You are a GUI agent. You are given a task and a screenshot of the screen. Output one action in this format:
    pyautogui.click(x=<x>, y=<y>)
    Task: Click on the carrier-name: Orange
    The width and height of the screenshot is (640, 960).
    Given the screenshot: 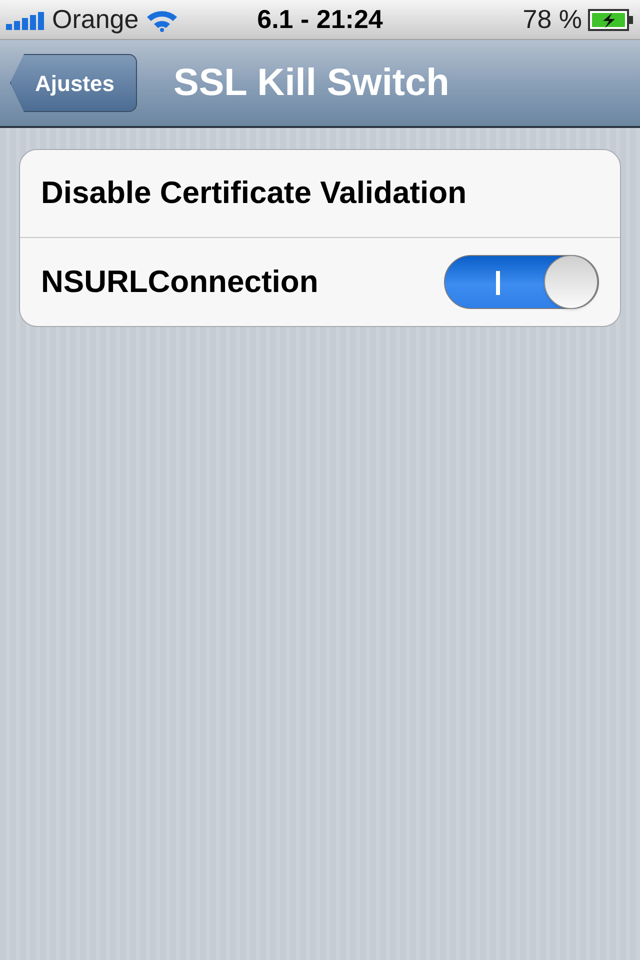 What is the action you would take?
    pyautogui.click(x=95, y=19)
    